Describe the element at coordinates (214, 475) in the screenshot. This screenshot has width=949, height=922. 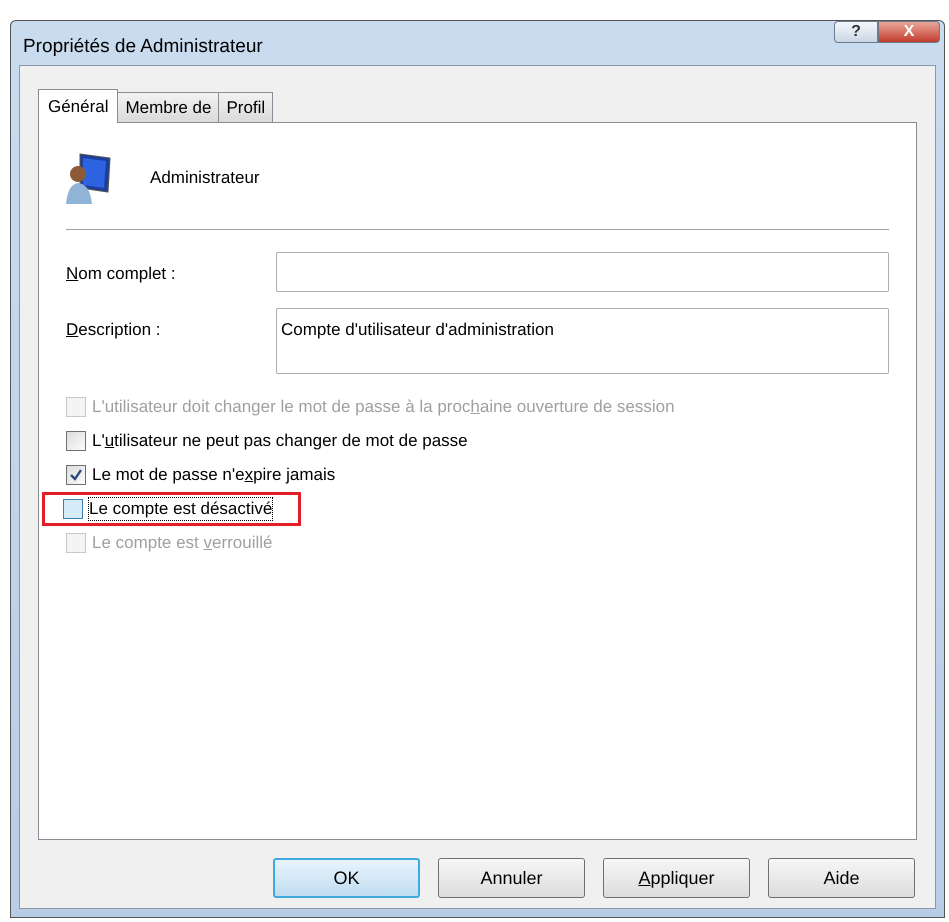
I see `checkbox-label: Le mot de passe n'expire jamais` at that location.